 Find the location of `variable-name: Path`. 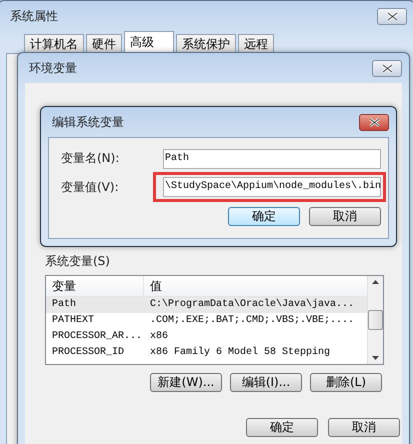

variable-name: Path is located at coordinates (64, 305).